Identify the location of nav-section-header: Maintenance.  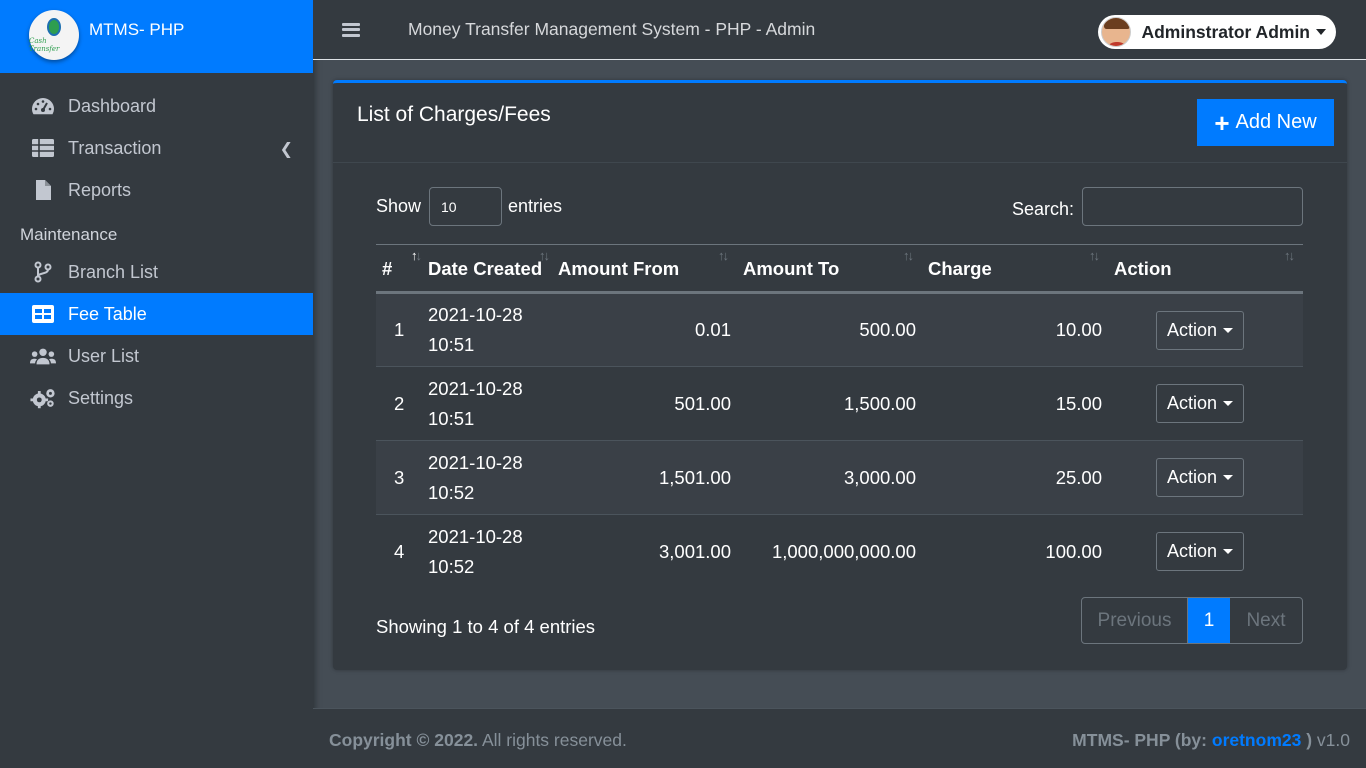
(69, 234).